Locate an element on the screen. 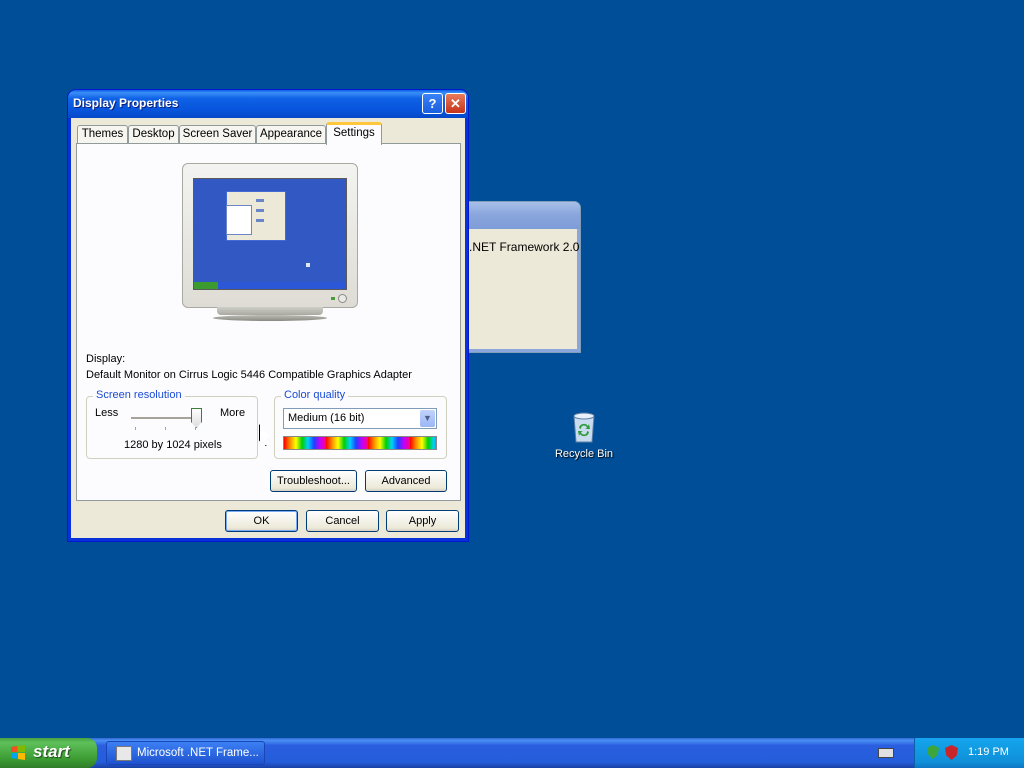  close-button: ✕ is located at coordinates (455, 103).